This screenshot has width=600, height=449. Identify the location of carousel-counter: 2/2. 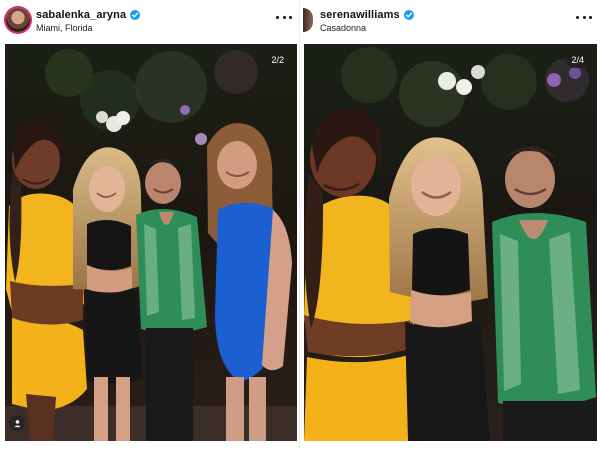
(277, 60).